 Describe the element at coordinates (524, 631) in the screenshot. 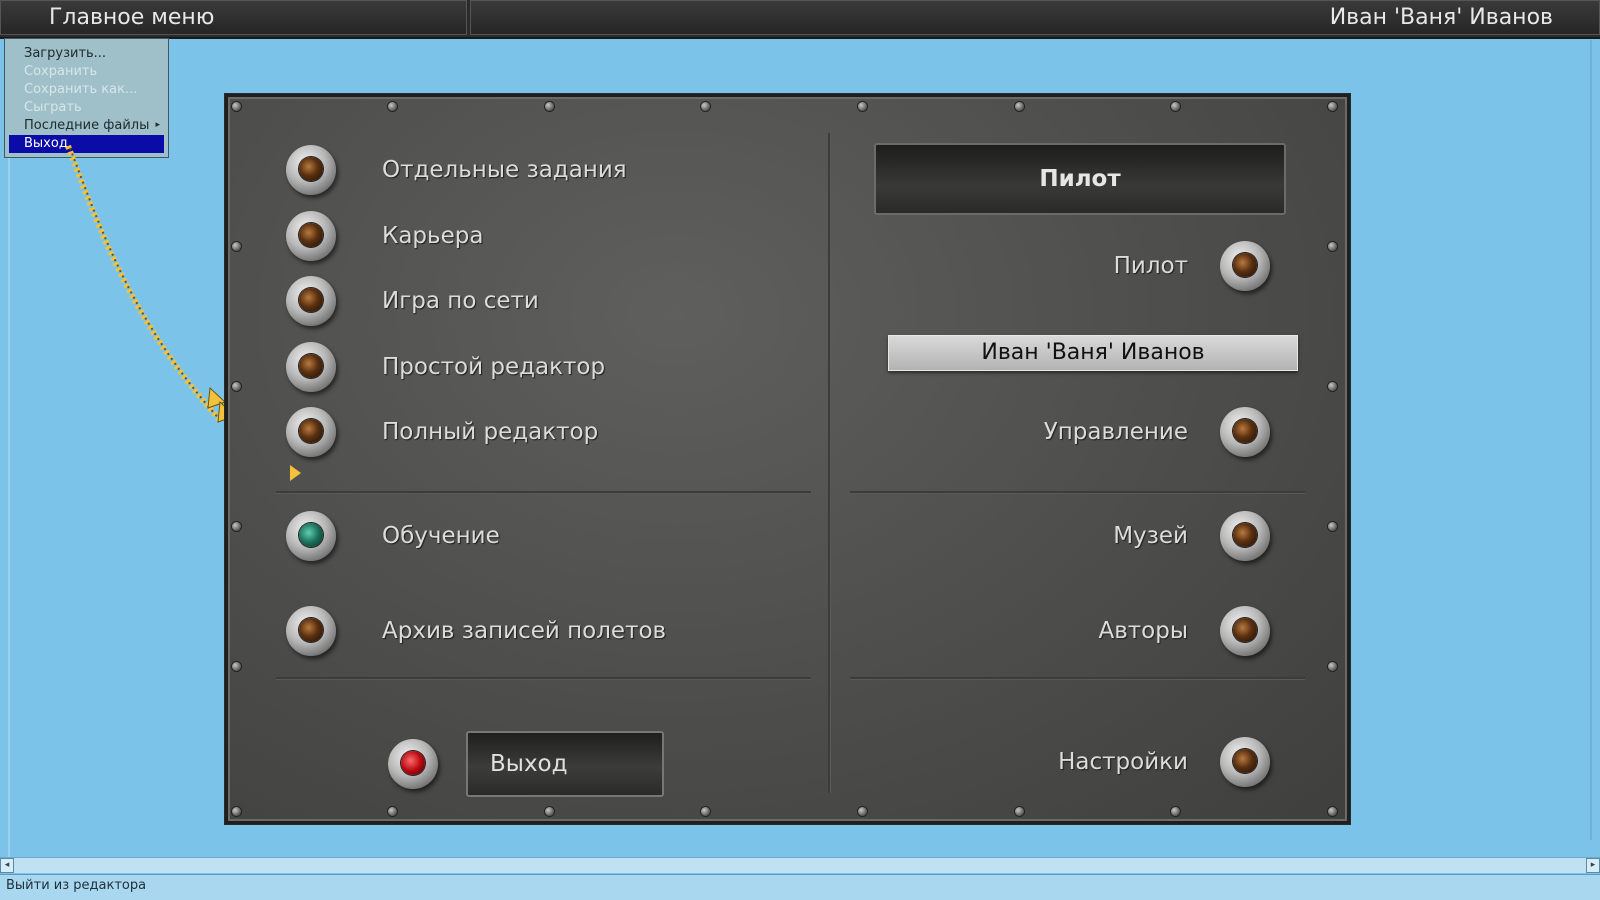

I see `option-label: Архив записей полетов` at that location.